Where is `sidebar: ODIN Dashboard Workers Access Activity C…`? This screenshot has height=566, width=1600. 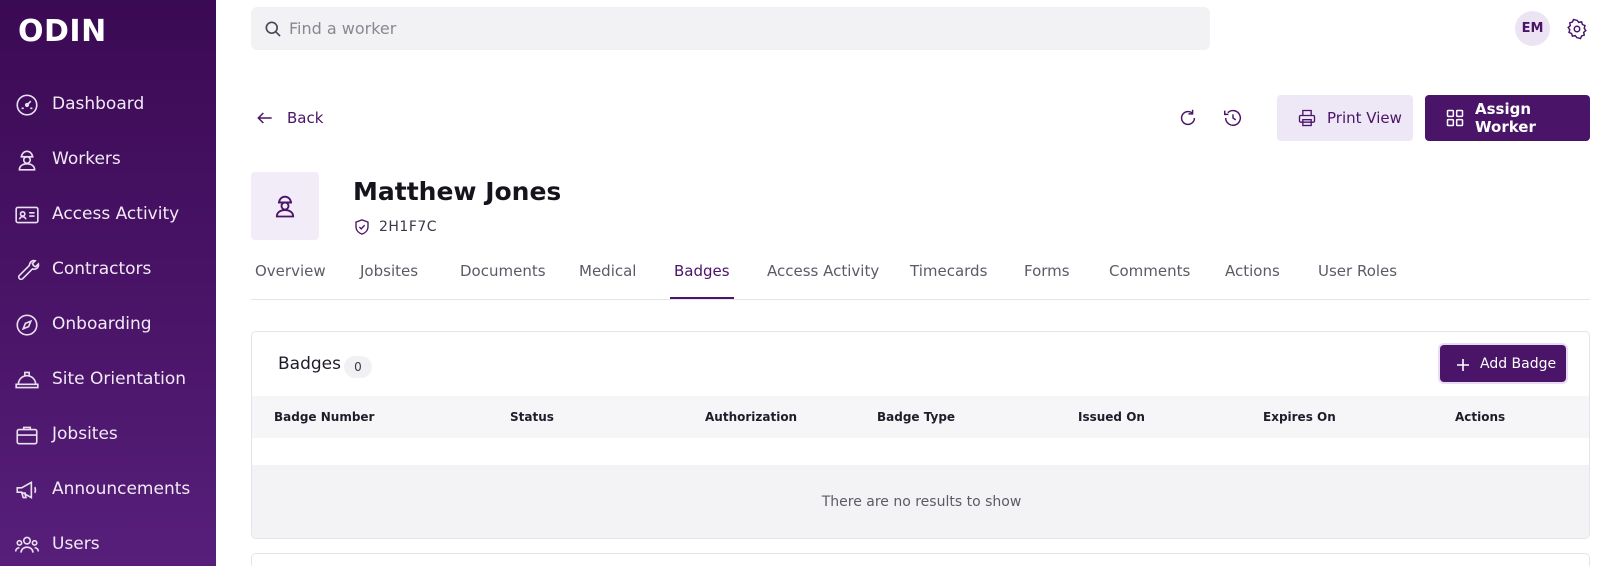 sidebar: ODIN Dashboard Workers Access Activity C… is located at coordinates (108, 283).